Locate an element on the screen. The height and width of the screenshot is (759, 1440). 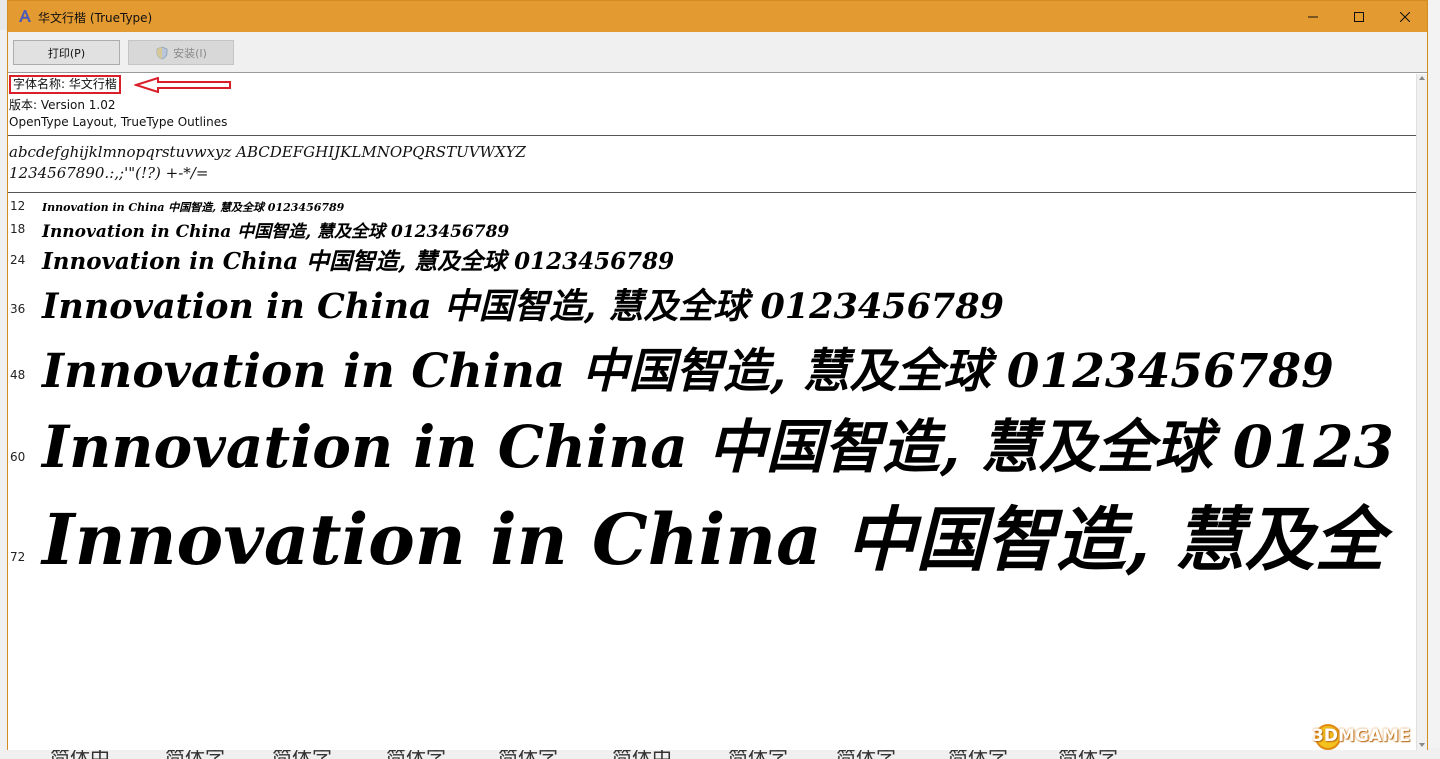
arrow-left-icon is located at coordinates (182, 85).